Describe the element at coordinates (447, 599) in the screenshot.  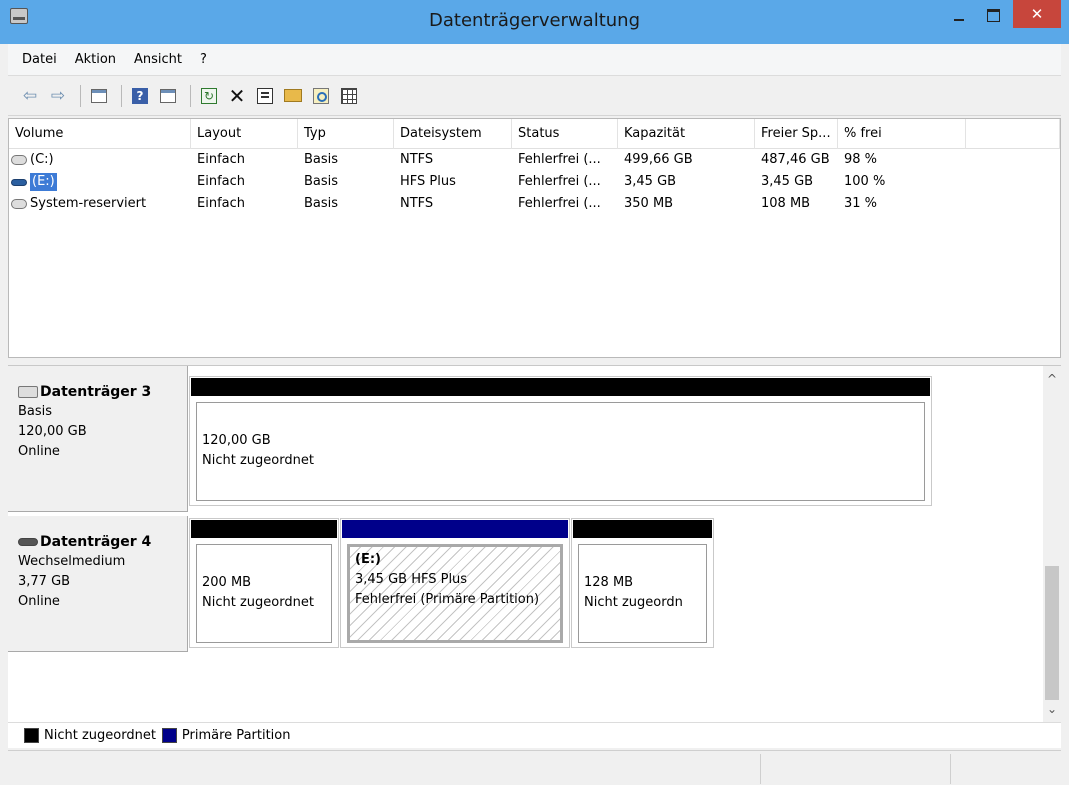
I see `partition-desc: Fehlerfrei (Primäre Partition)` at that location.